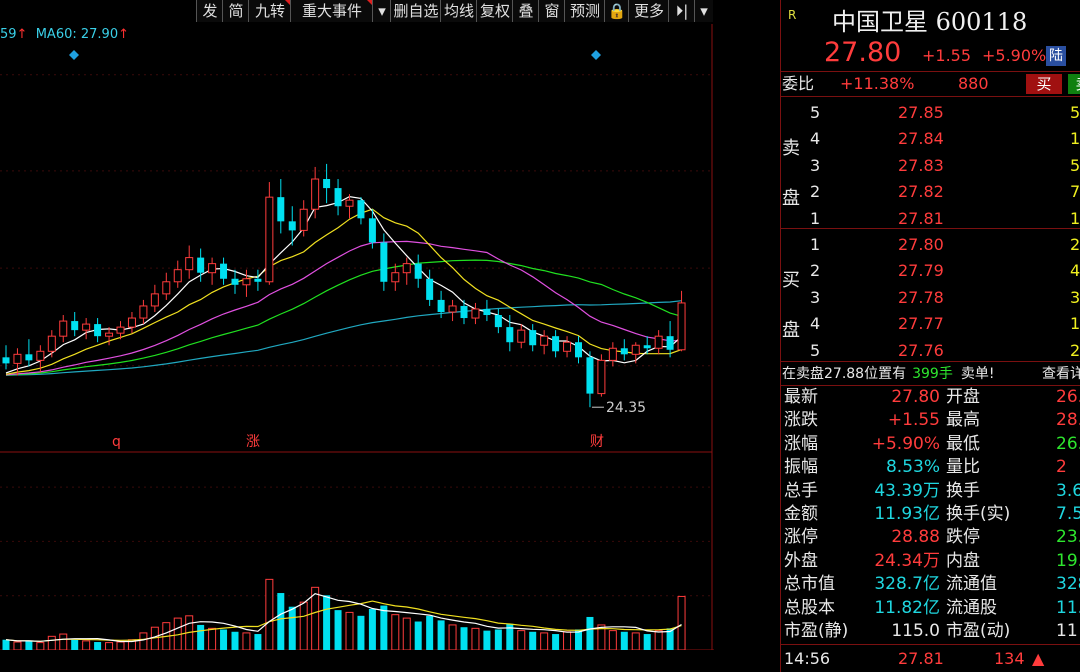  Describe the element at coordinates (253, 442) in the screenshot. I see `event-marker: 涨` at that location.